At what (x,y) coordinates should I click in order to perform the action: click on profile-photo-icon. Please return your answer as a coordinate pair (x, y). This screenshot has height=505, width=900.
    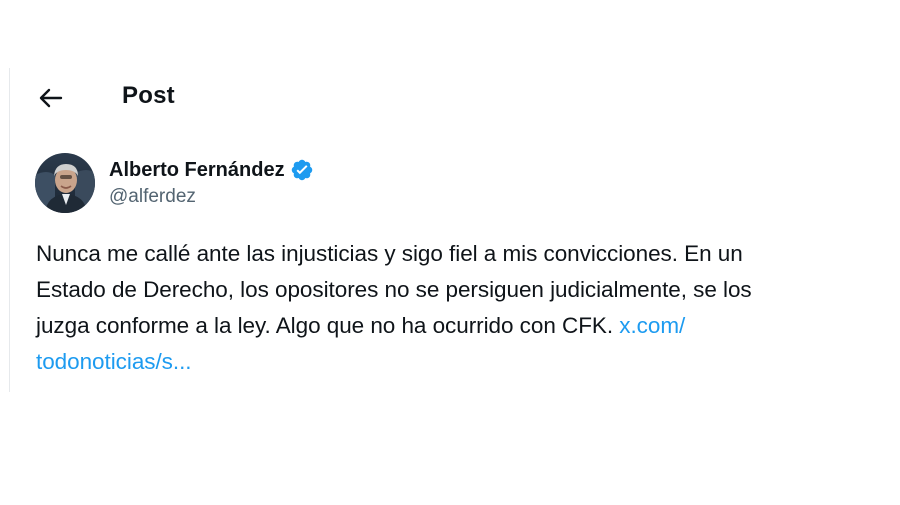
    Looking at the image, I should click on (65, 183).